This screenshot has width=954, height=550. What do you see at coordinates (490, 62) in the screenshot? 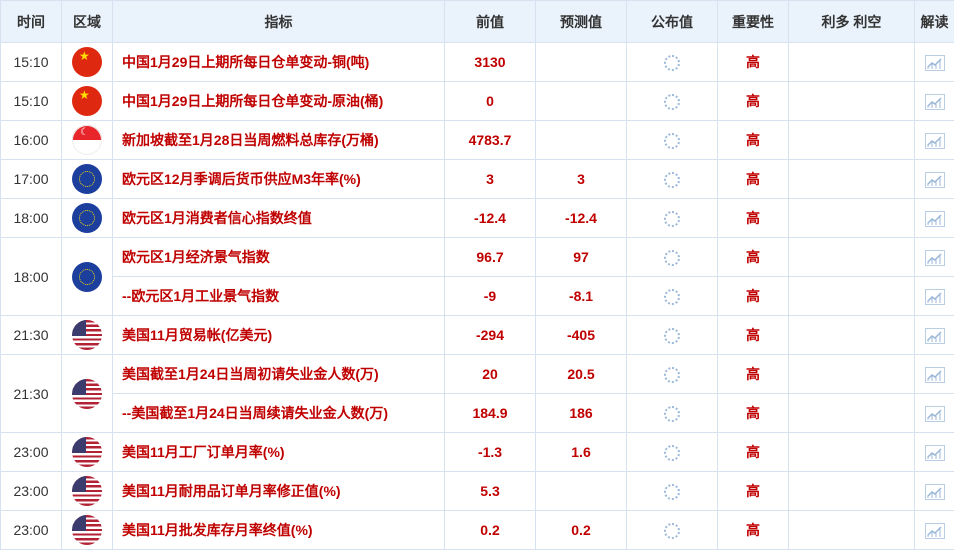
I see `previous-value: 3130` at bounding box center [490, 62].